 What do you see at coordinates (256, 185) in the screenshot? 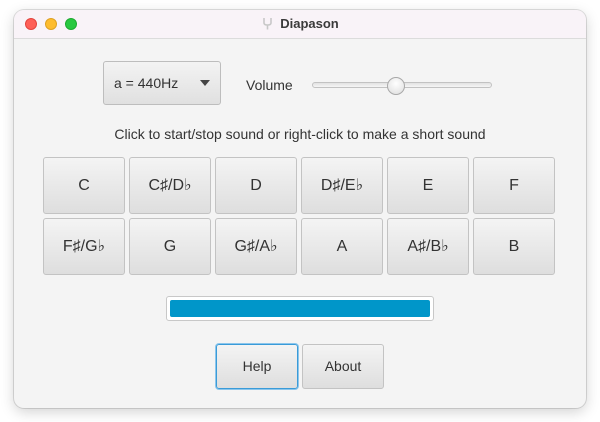
I see `note-button-d: D` at bounding box center [256, 185].